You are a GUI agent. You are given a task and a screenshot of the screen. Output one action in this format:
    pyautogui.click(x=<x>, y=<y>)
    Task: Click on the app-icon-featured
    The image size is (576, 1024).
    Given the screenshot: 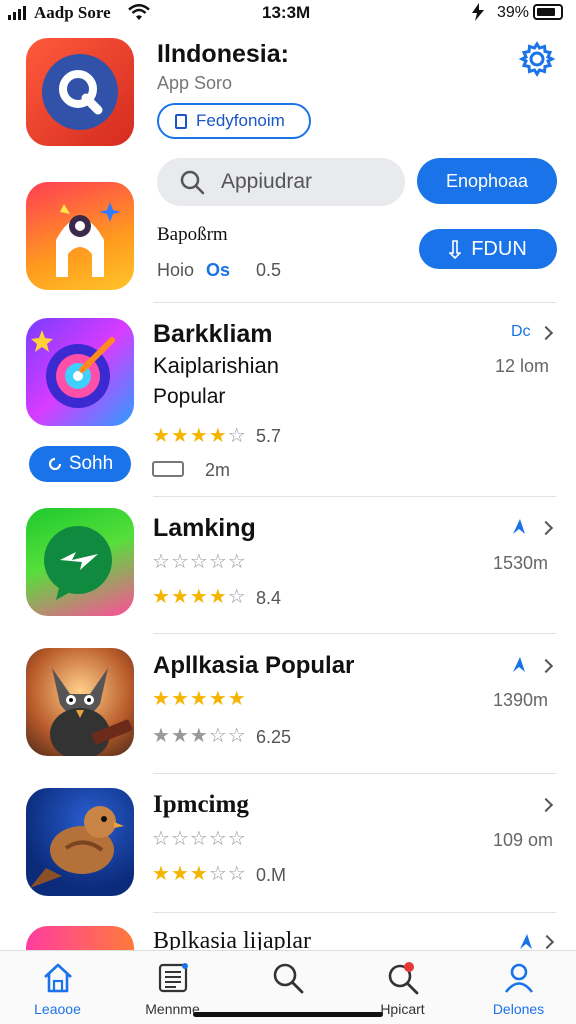 What is the action you would take?
    pyautogui.click(x=80, y=236)
    